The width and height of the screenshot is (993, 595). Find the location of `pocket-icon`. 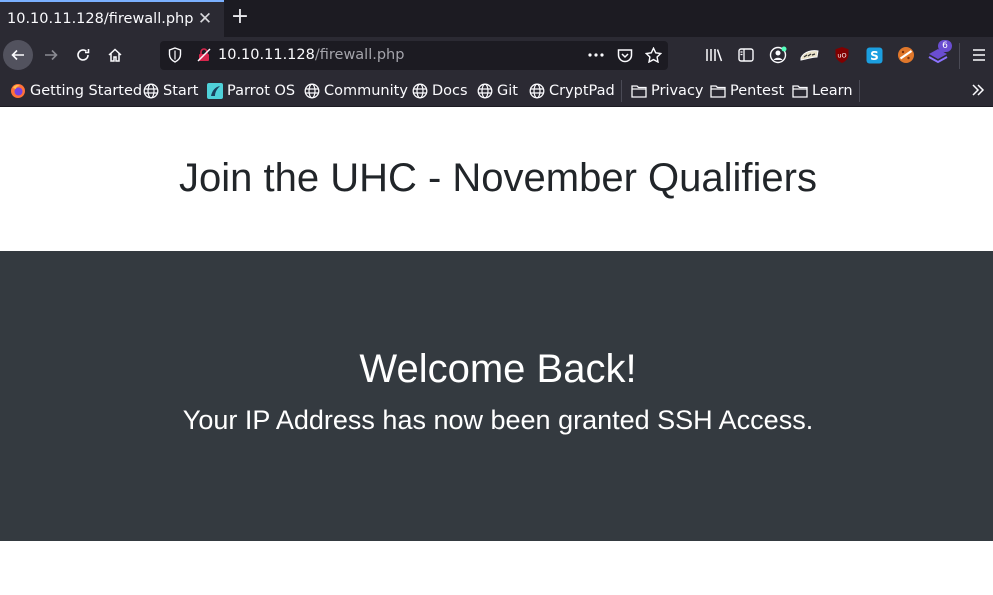

pocket-icon is located at coordinates (625, 55).